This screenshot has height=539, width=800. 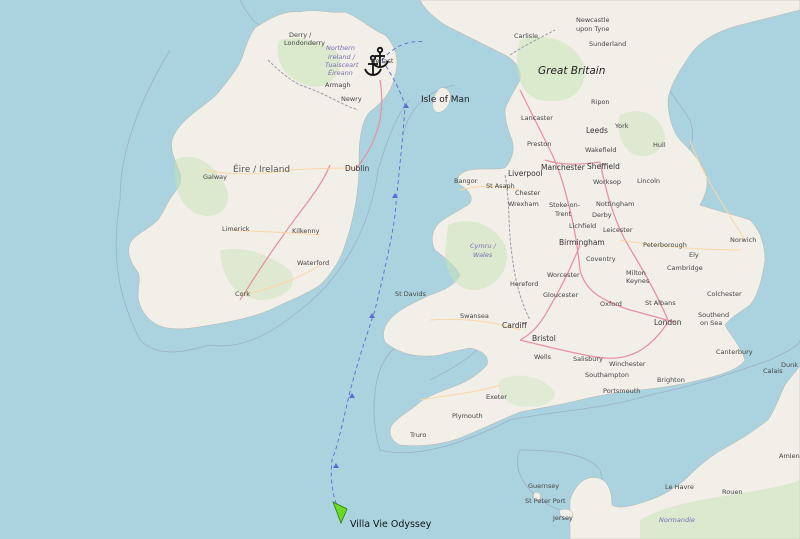 I want to click on jersey-island, so click(x=566, y=514).